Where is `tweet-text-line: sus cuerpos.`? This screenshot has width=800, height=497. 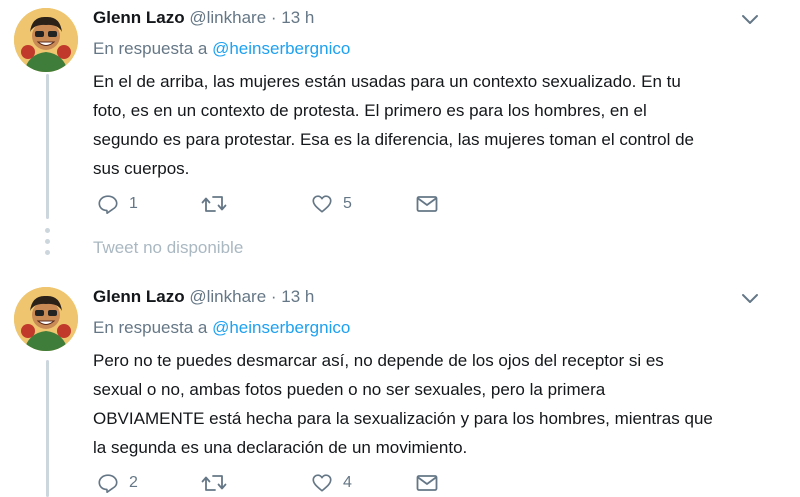 tweet-text-line: sus cuerpos. is located at coordinates (141, 168).